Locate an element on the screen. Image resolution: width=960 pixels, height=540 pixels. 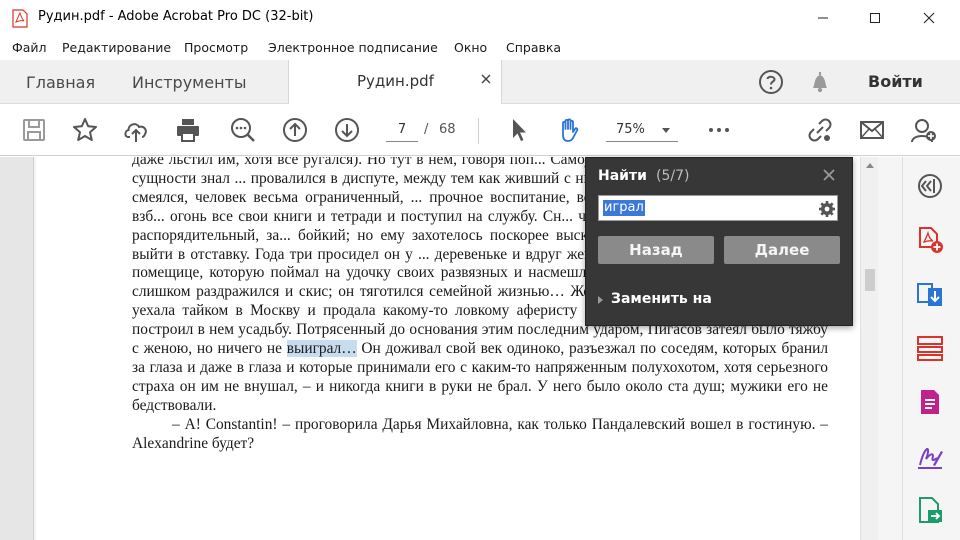
select-arrow-icon is located at coordinates (519, 130).